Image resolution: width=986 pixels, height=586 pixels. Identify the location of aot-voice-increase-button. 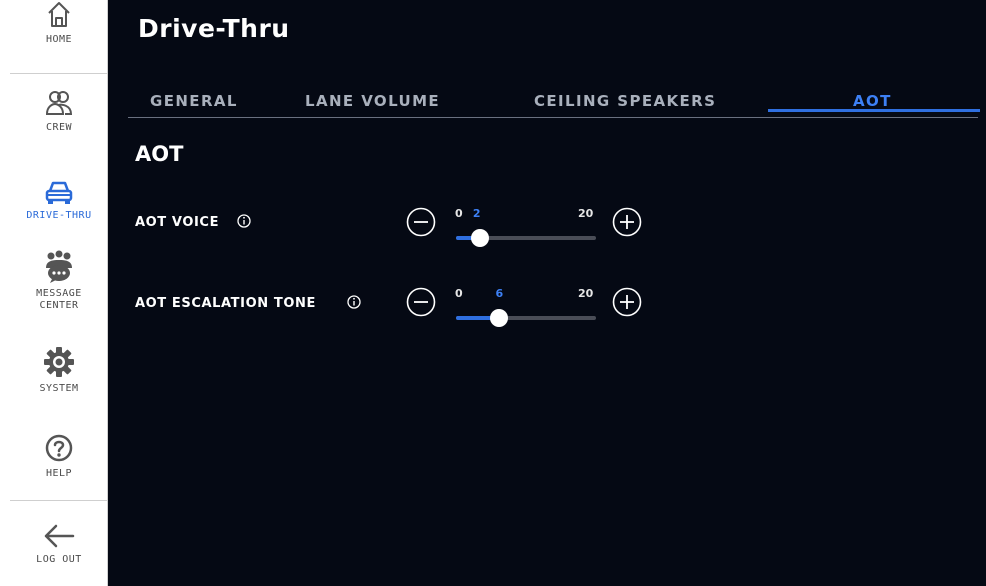
(627, 222).